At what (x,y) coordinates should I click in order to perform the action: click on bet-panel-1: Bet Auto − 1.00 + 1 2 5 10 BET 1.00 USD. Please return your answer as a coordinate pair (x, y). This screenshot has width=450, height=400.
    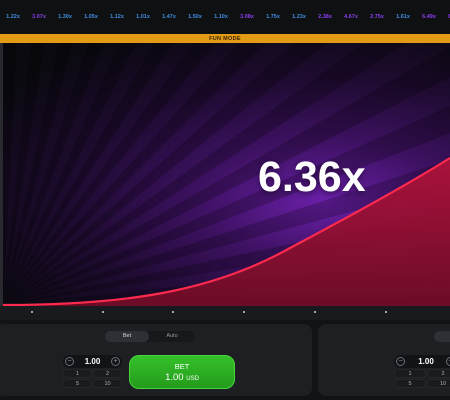
    Looking at the image, I should click on (156, 360).